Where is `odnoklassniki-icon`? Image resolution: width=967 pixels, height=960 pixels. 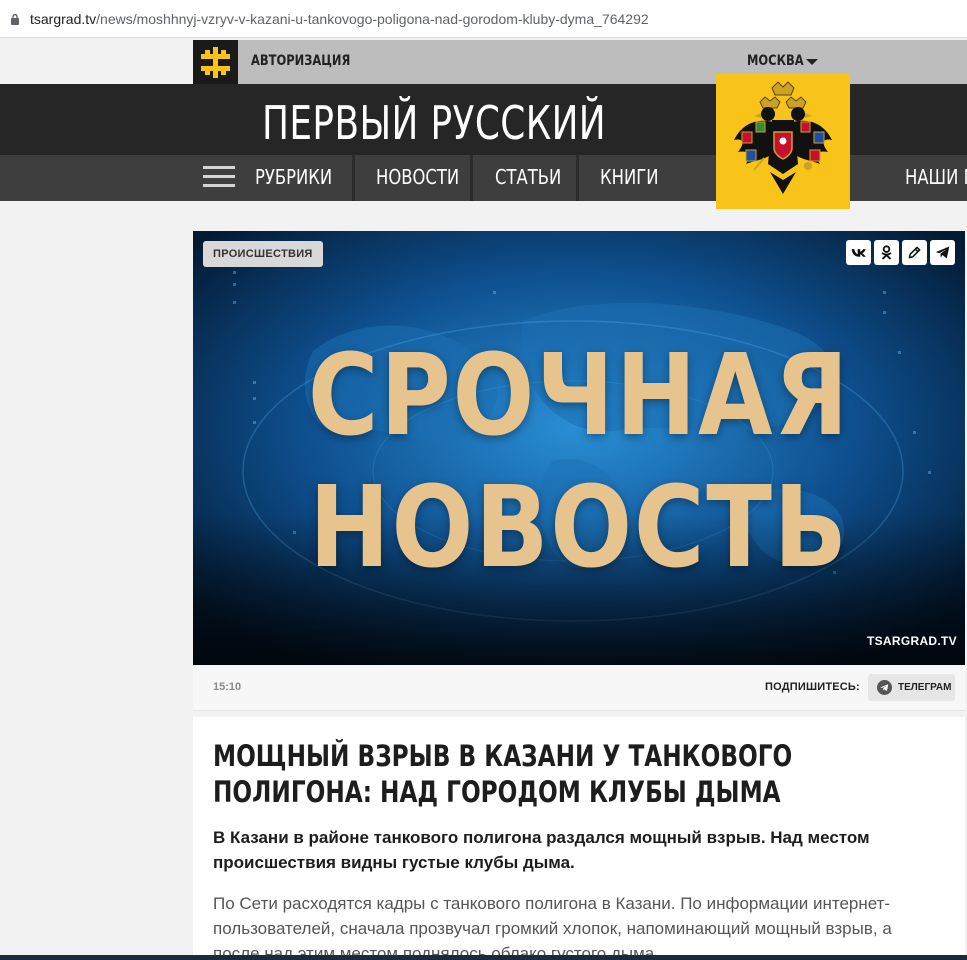 odnoklassniki-icon is located at coordinates (886, 252).